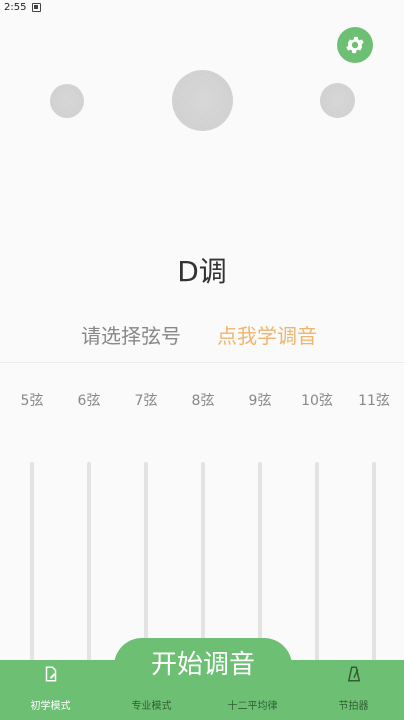 The image size is (404, 720). Describe the element at coordinates (202, 7) in the screenshot. I see `status-bar: 2:55` at that location.